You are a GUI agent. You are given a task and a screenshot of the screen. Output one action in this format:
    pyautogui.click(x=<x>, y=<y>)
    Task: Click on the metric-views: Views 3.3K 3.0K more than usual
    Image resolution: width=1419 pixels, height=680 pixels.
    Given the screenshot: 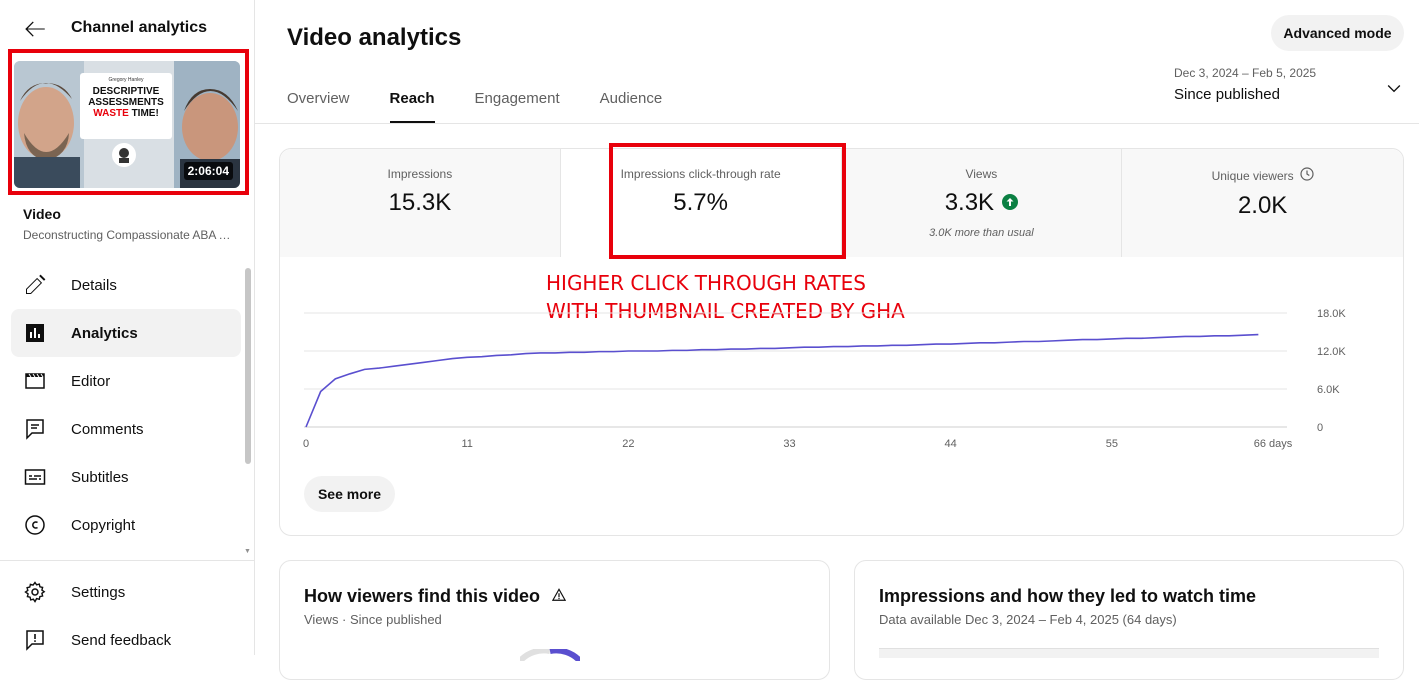 What is the action you would take?
    pyautogui.click(x=982, y=203)
    